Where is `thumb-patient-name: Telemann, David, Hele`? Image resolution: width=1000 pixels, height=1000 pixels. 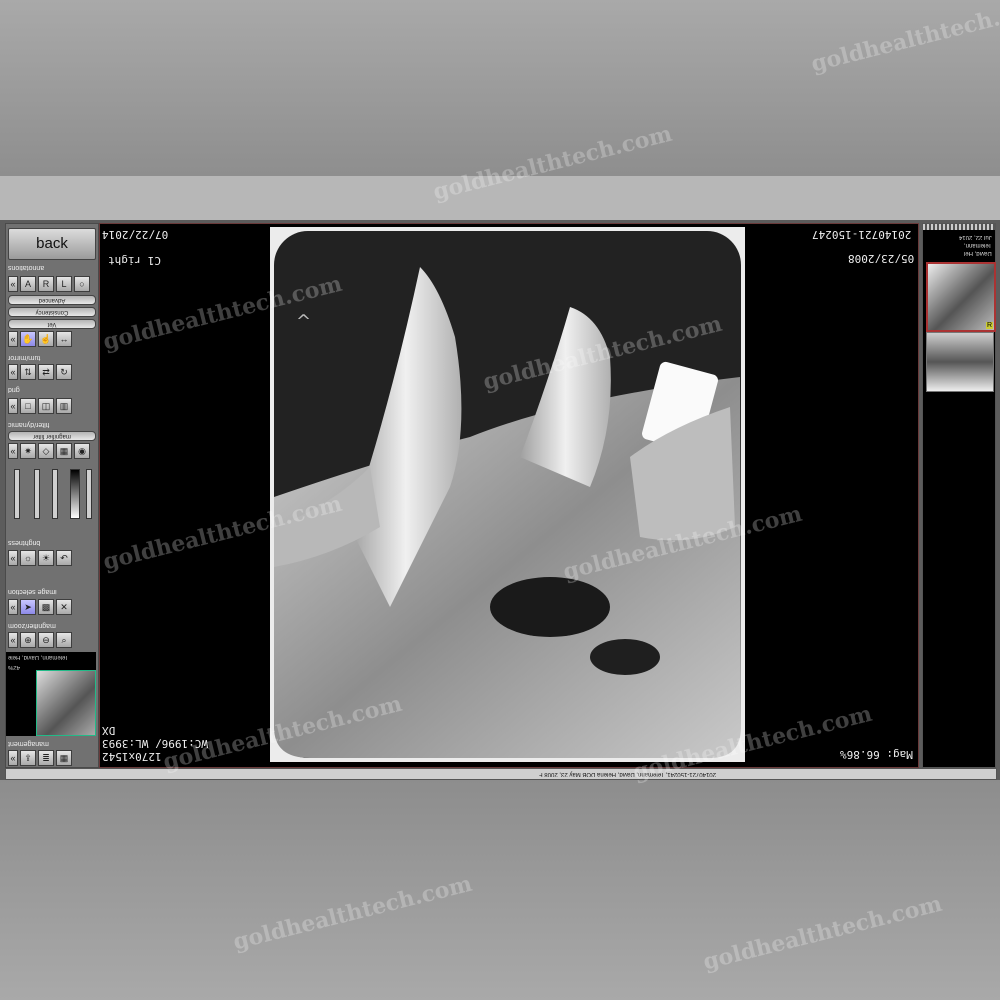 thumb-patient-name: Telemann, David, Hele is located at coordinates (38, 657).